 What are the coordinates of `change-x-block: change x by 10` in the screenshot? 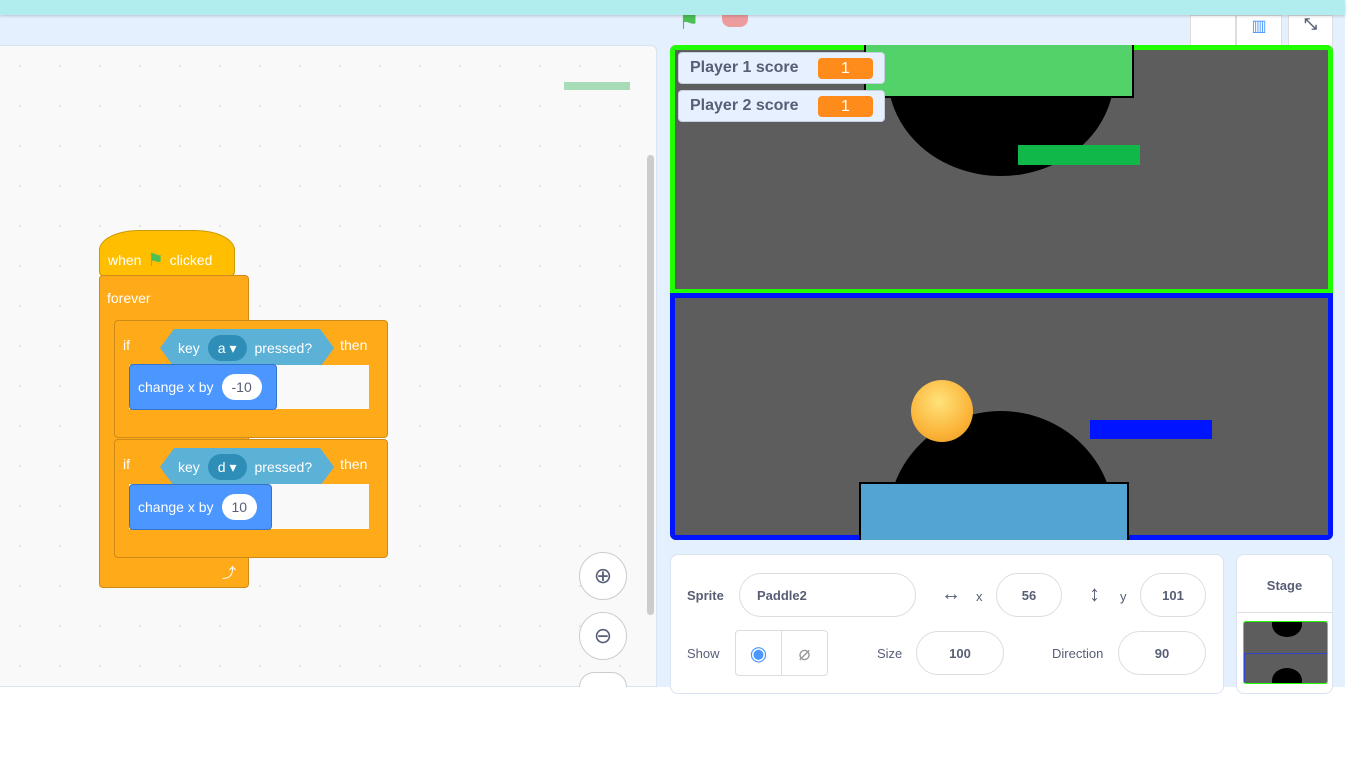 It's located at (200, 507).